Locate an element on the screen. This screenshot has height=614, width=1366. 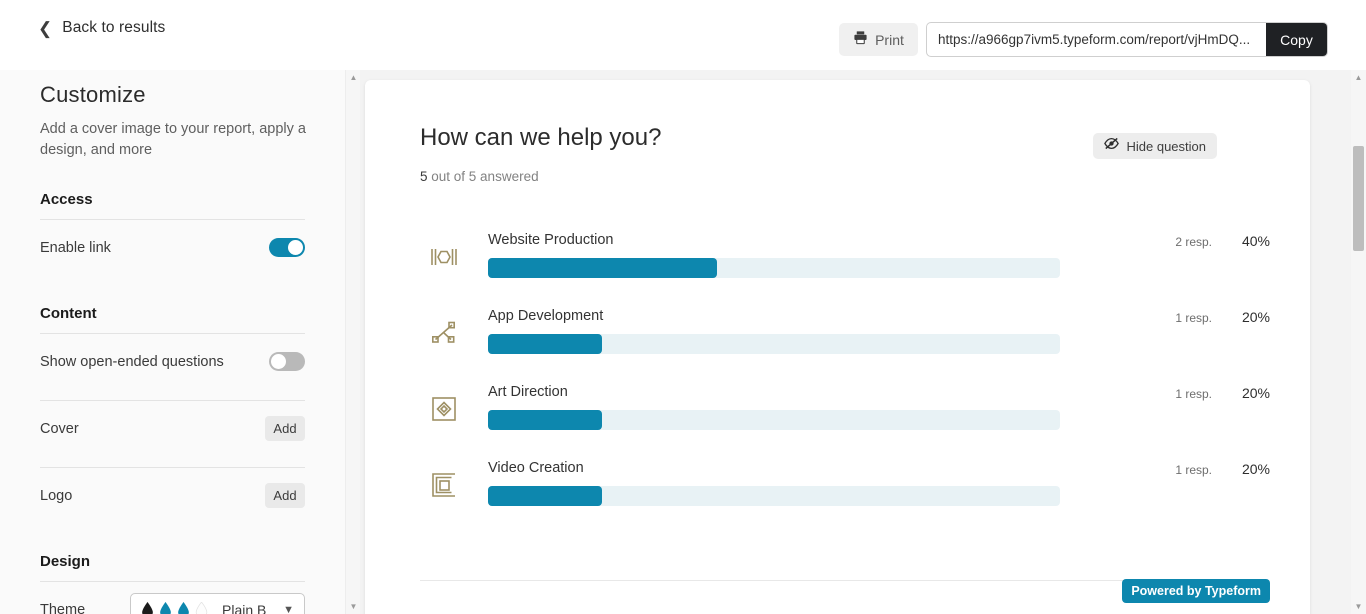
page-title: Customize is located at coordinates (93, 94).